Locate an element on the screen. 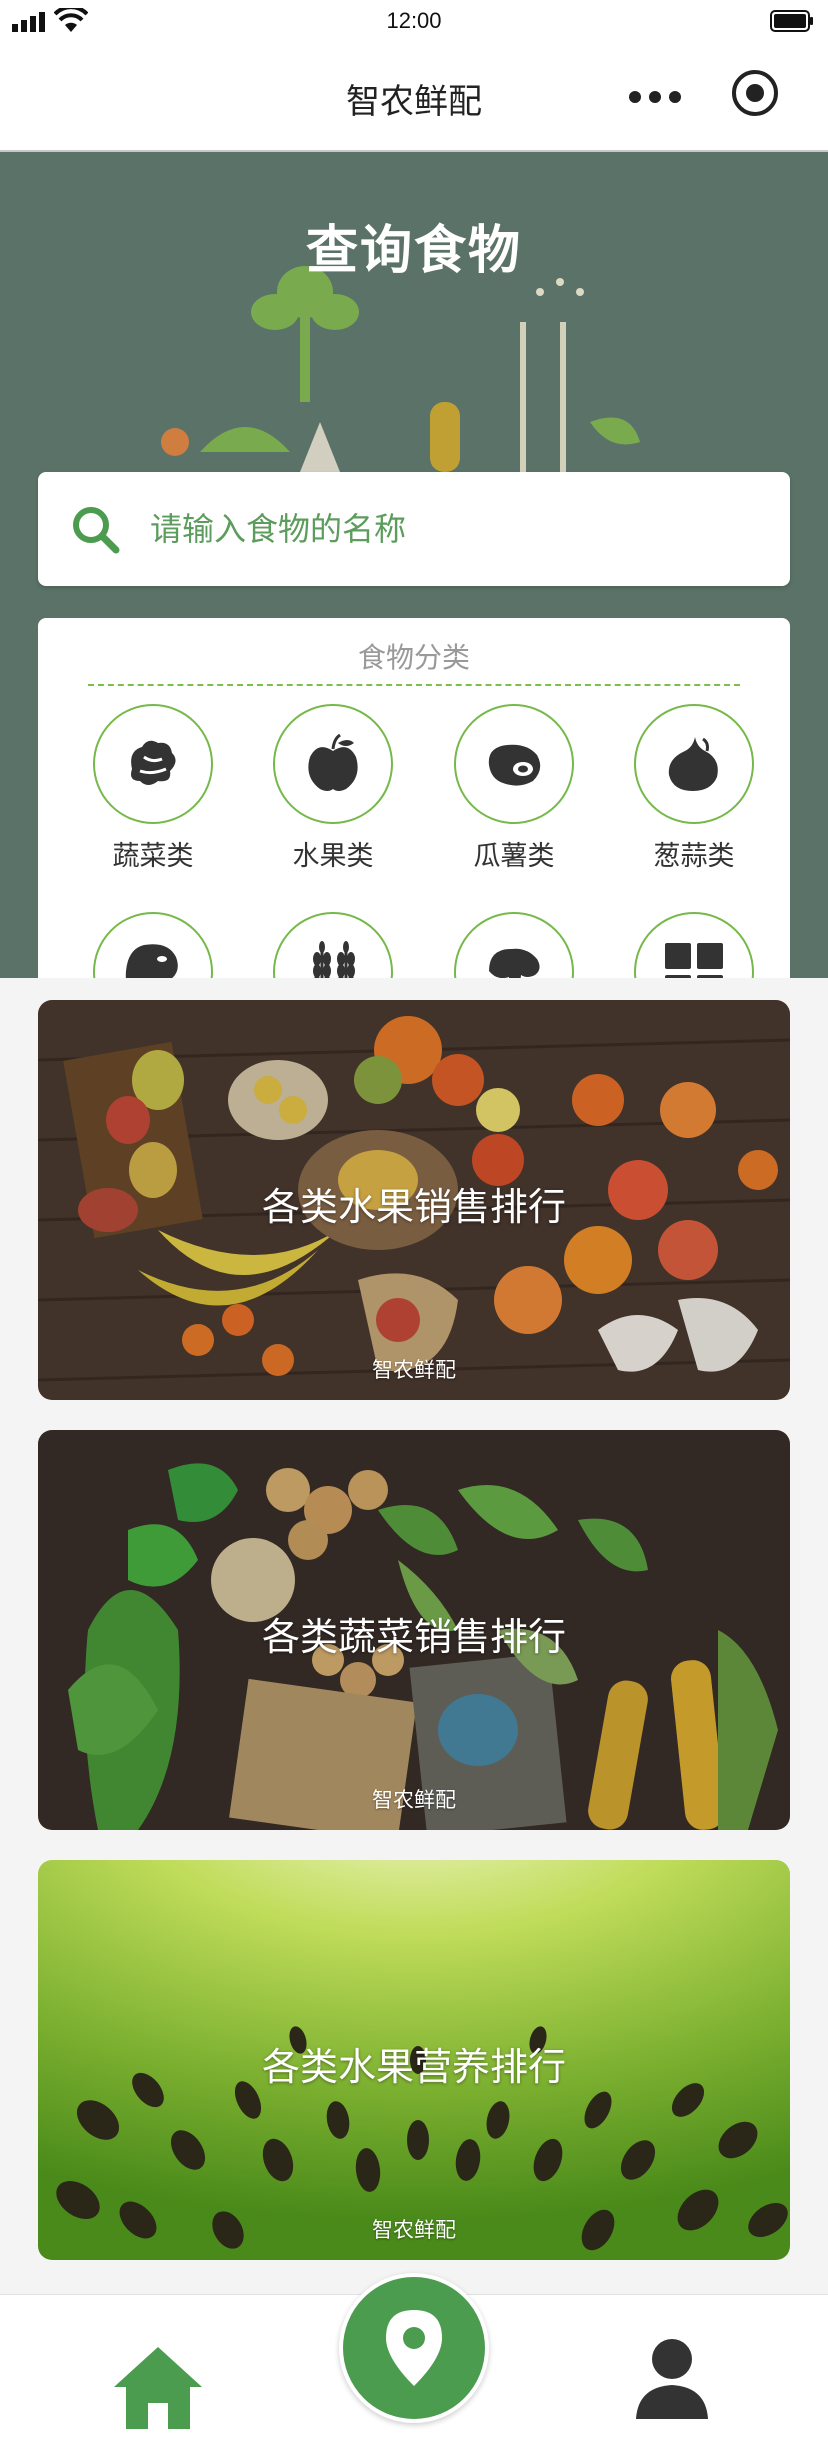  category-label: 葱蒜类 is located at coordinates (694, 856).